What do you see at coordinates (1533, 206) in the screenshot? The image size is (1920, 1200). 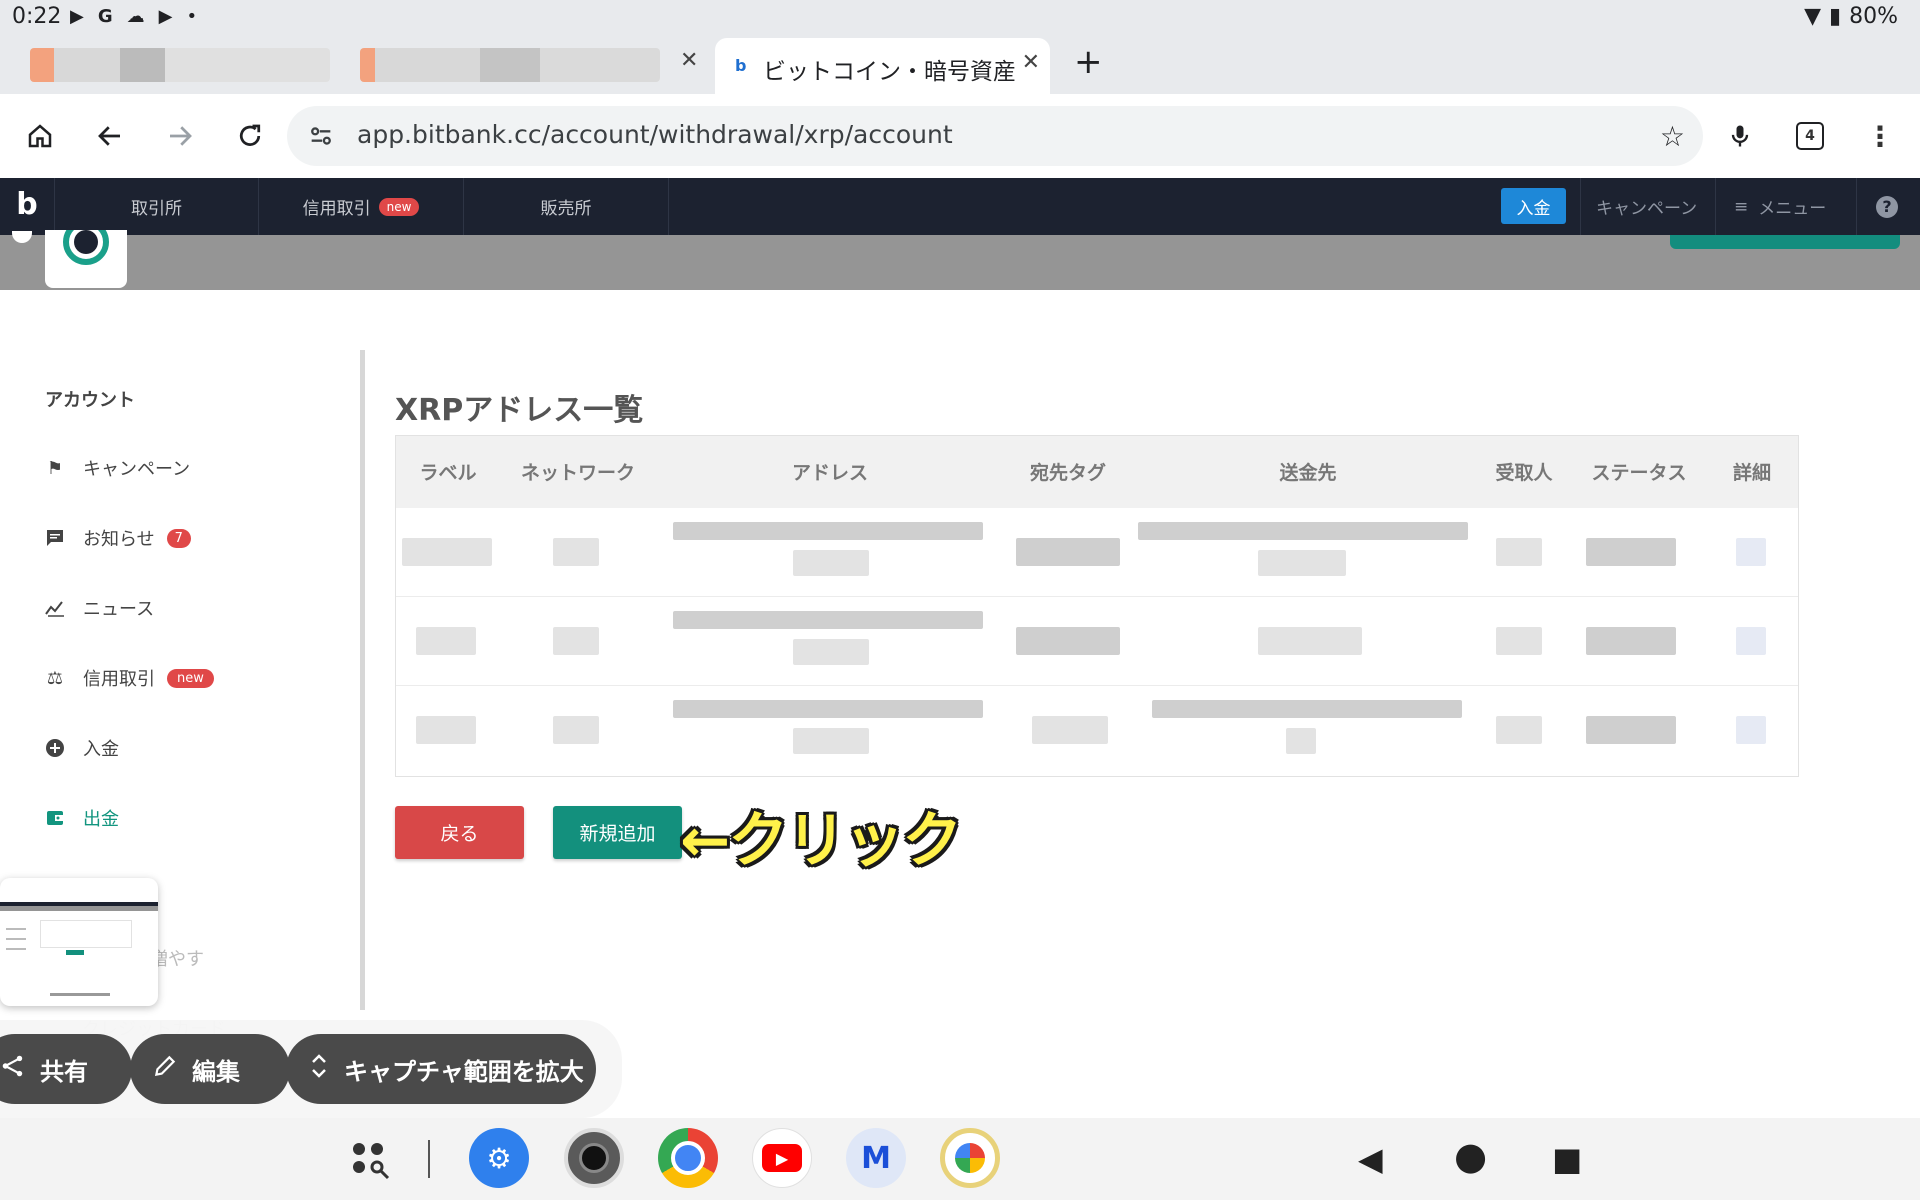 I see `deposit-button: 入金` at bounding box center [1533, 206].